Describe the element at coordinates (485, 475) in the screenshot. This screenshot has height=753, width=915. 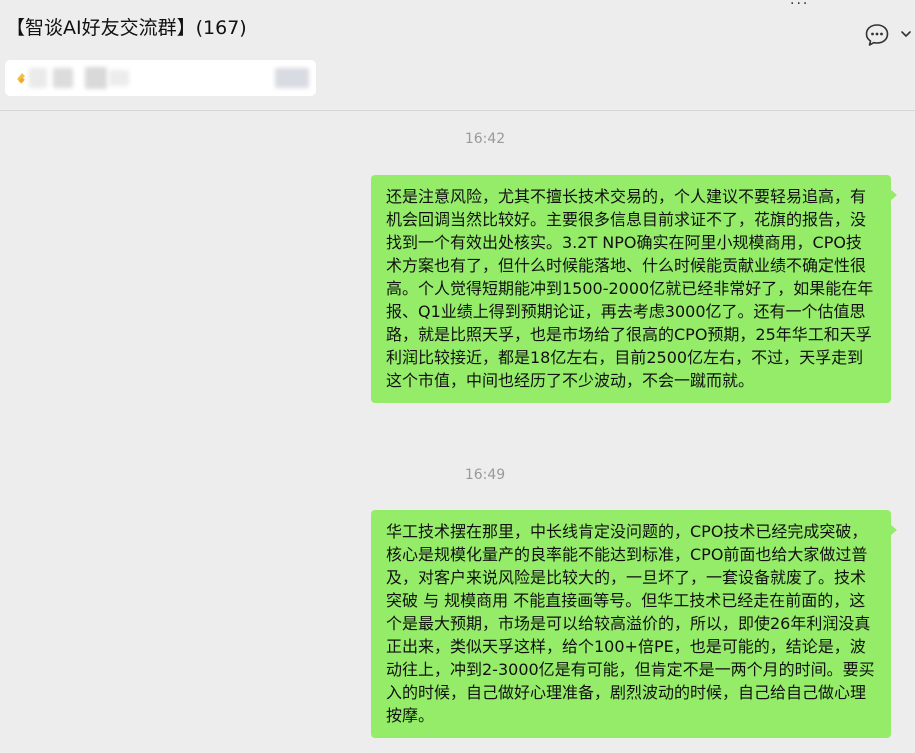
I see `timestamp: 16:49` at that location.